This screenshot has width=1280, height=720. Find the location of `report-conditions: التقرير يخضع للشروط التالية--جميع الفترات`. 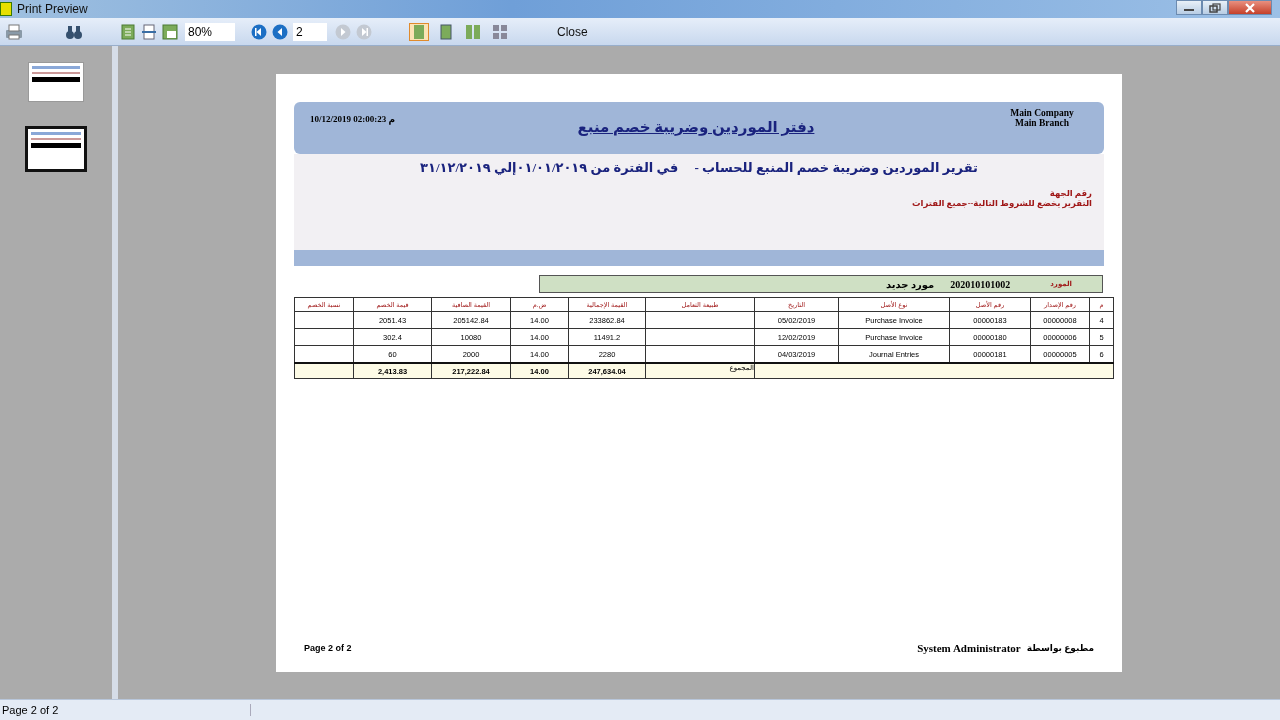

report-conditions: التقرير يخضع للشروط التالية--جميع الفترات is located at coordinates (1002, 203).